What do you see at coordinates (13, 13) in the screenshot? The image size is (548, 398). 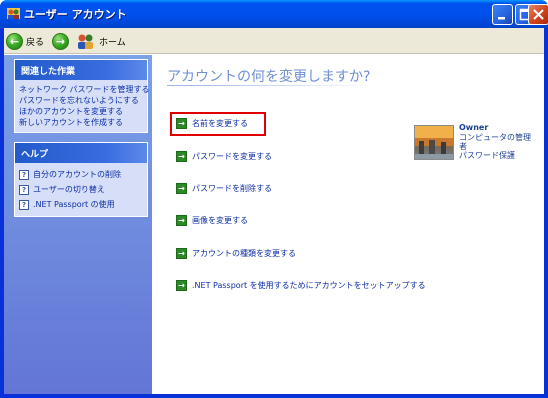 I see `user-accounts-icon` at bounding box center [13, 13].